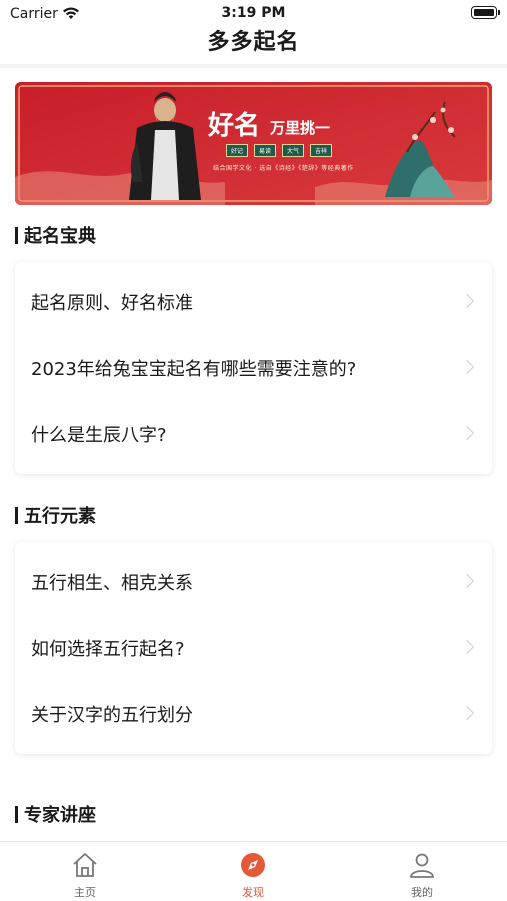  What do you see at coordinates (321, 150) in the screenshot?
I see `banner-tag: 吉祥` at bounding box center [321, 150].